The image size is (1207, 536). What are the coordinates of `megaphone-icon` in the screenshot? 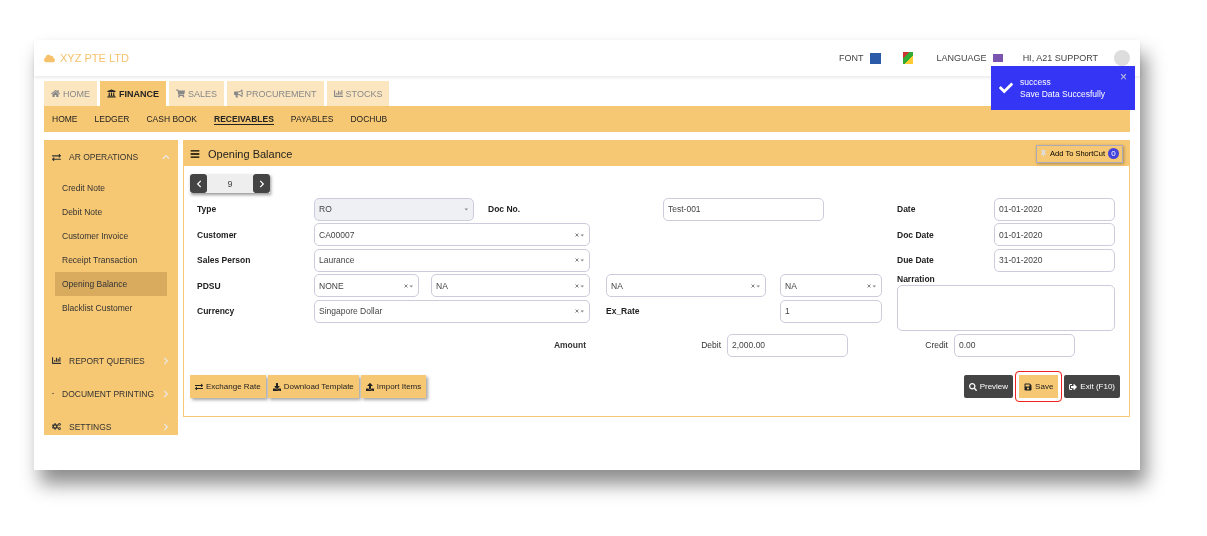 It's located at (239, 93).